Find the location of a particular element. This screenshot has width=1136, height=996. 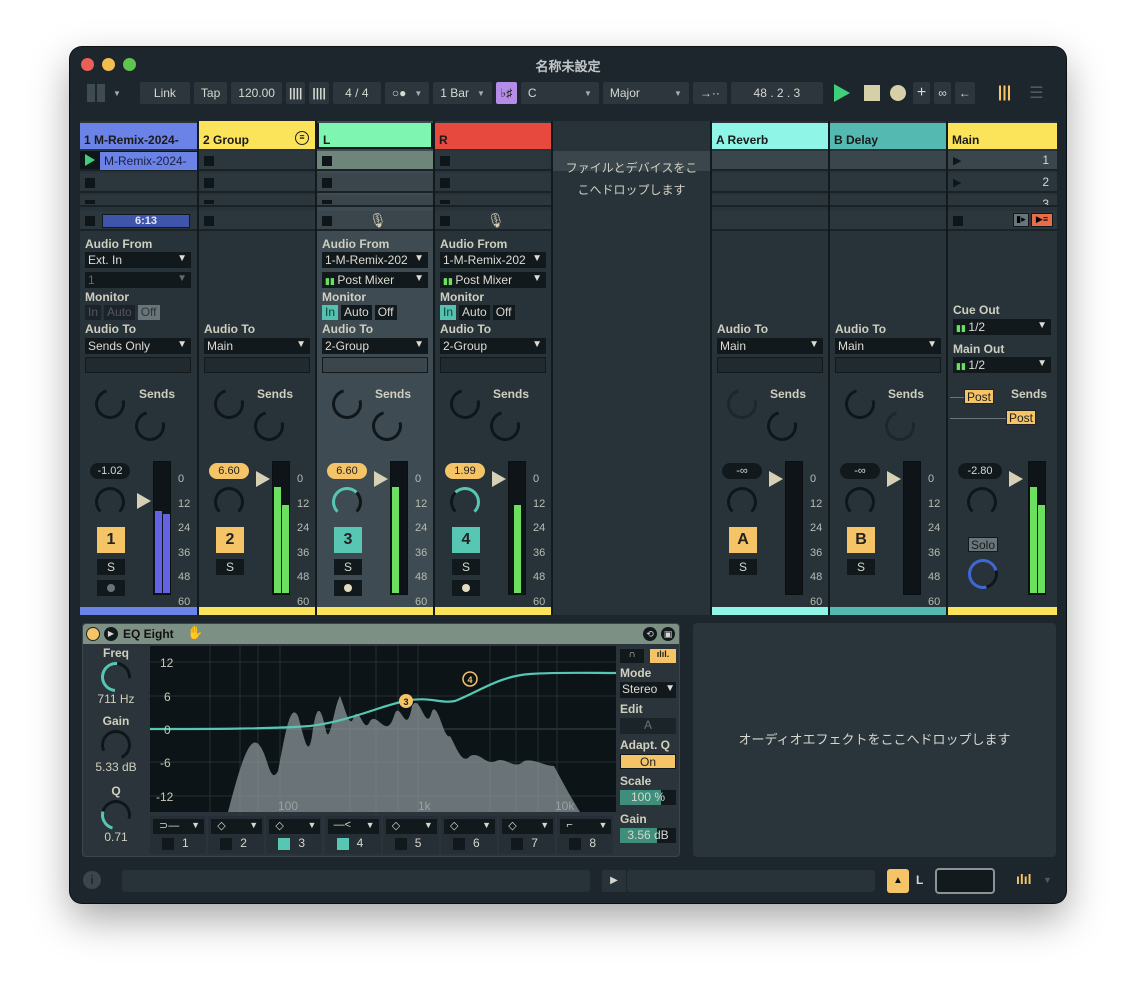

cpu-meter-icon: ılıl is located at coordinates (1024, 879).